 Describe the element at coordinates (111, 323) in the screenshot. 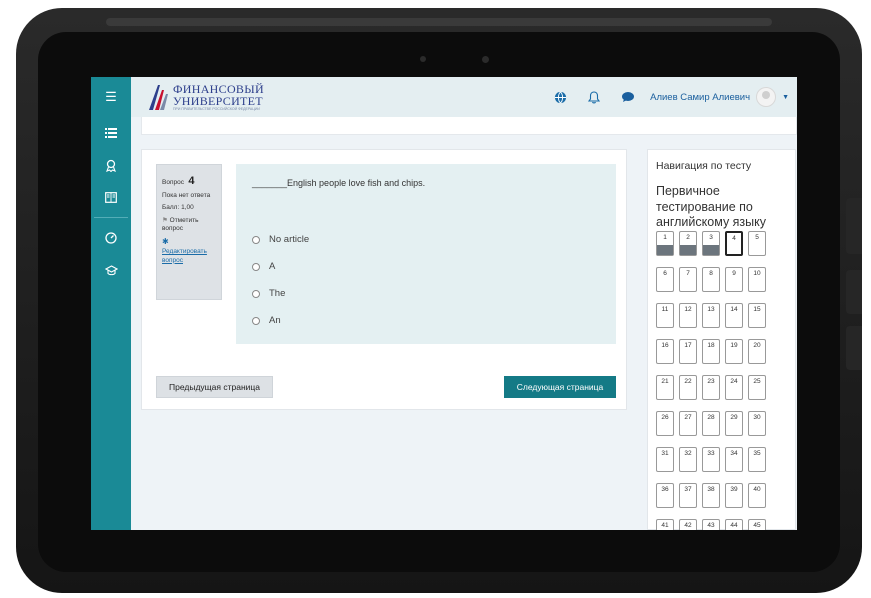

I see `sidebar` at that location.